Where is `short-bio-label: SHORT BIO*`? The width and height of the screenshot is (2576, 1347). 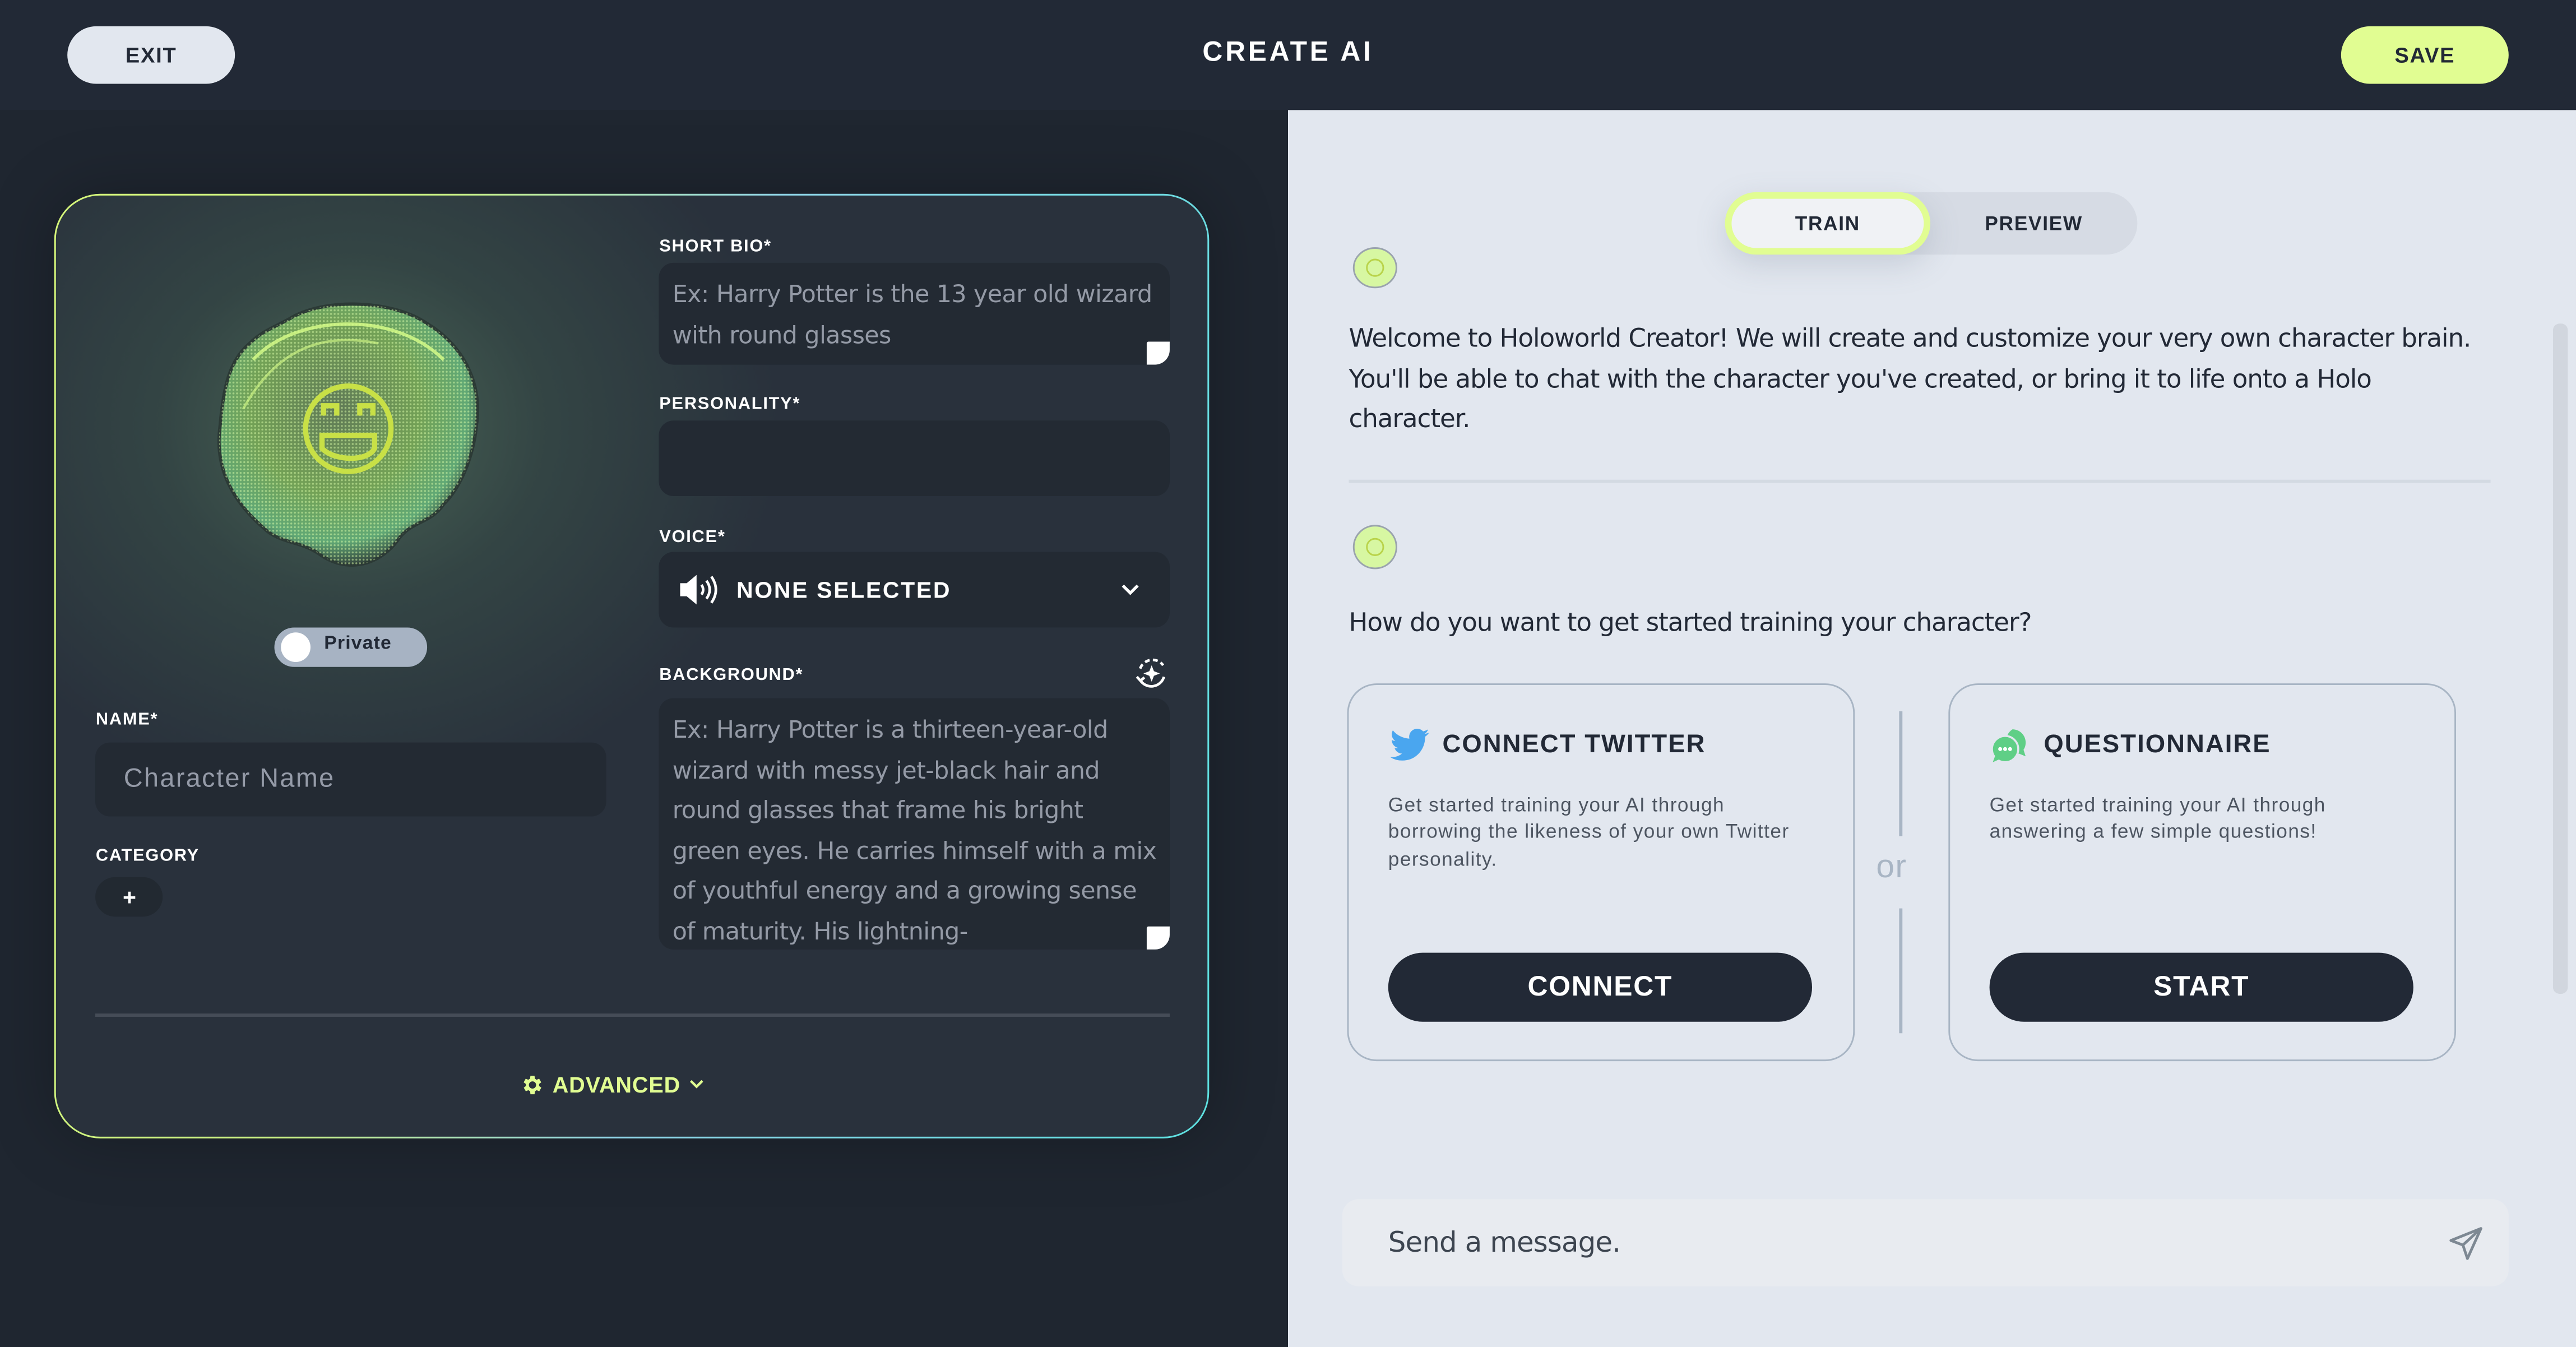
short-bio-label: SHORT BIO* is located at coordinates (715, 247).